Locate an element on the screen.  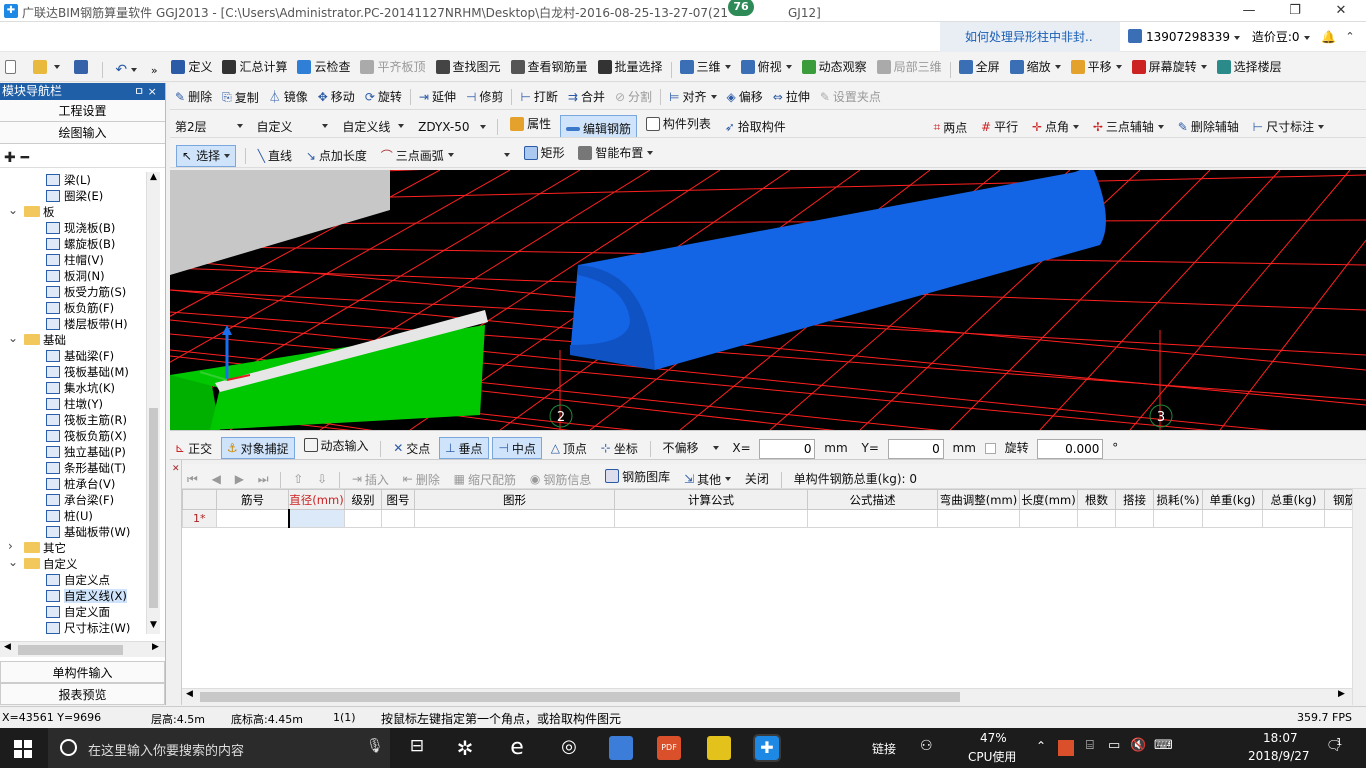
batch-select-button: 批量选择 is located at coordinates (630, 66).